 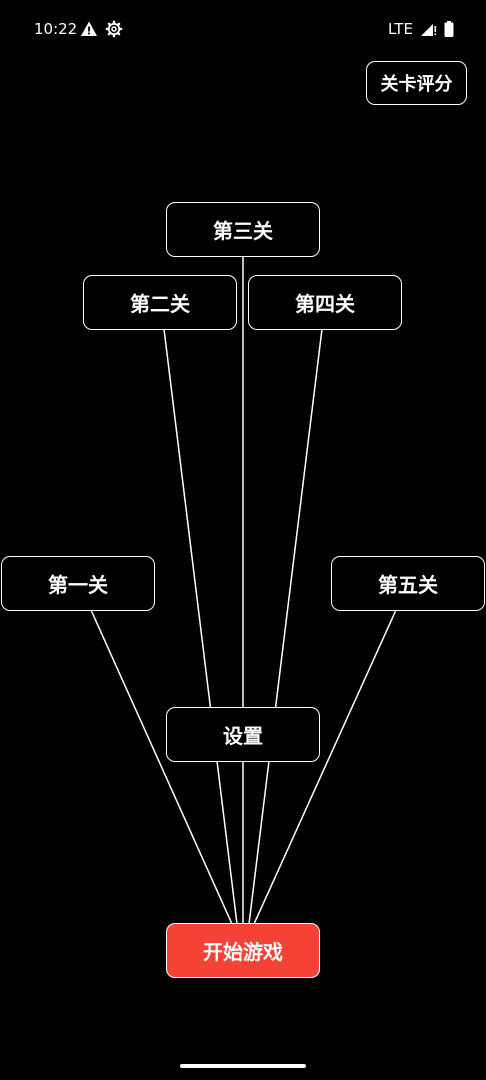 What do you see at coordinates (243, 734) in the screenshot?
I see `settings-button: 设置` at bounding box center [243, 734].